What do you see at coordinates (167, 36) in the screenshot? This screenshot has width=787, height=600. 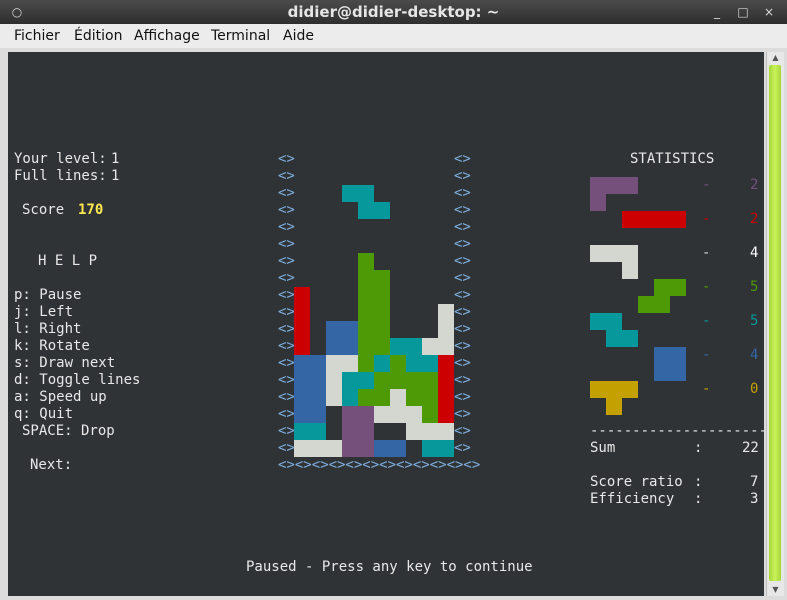 I see `menu-affichage: Affichage` at bounding box center [167, 36].